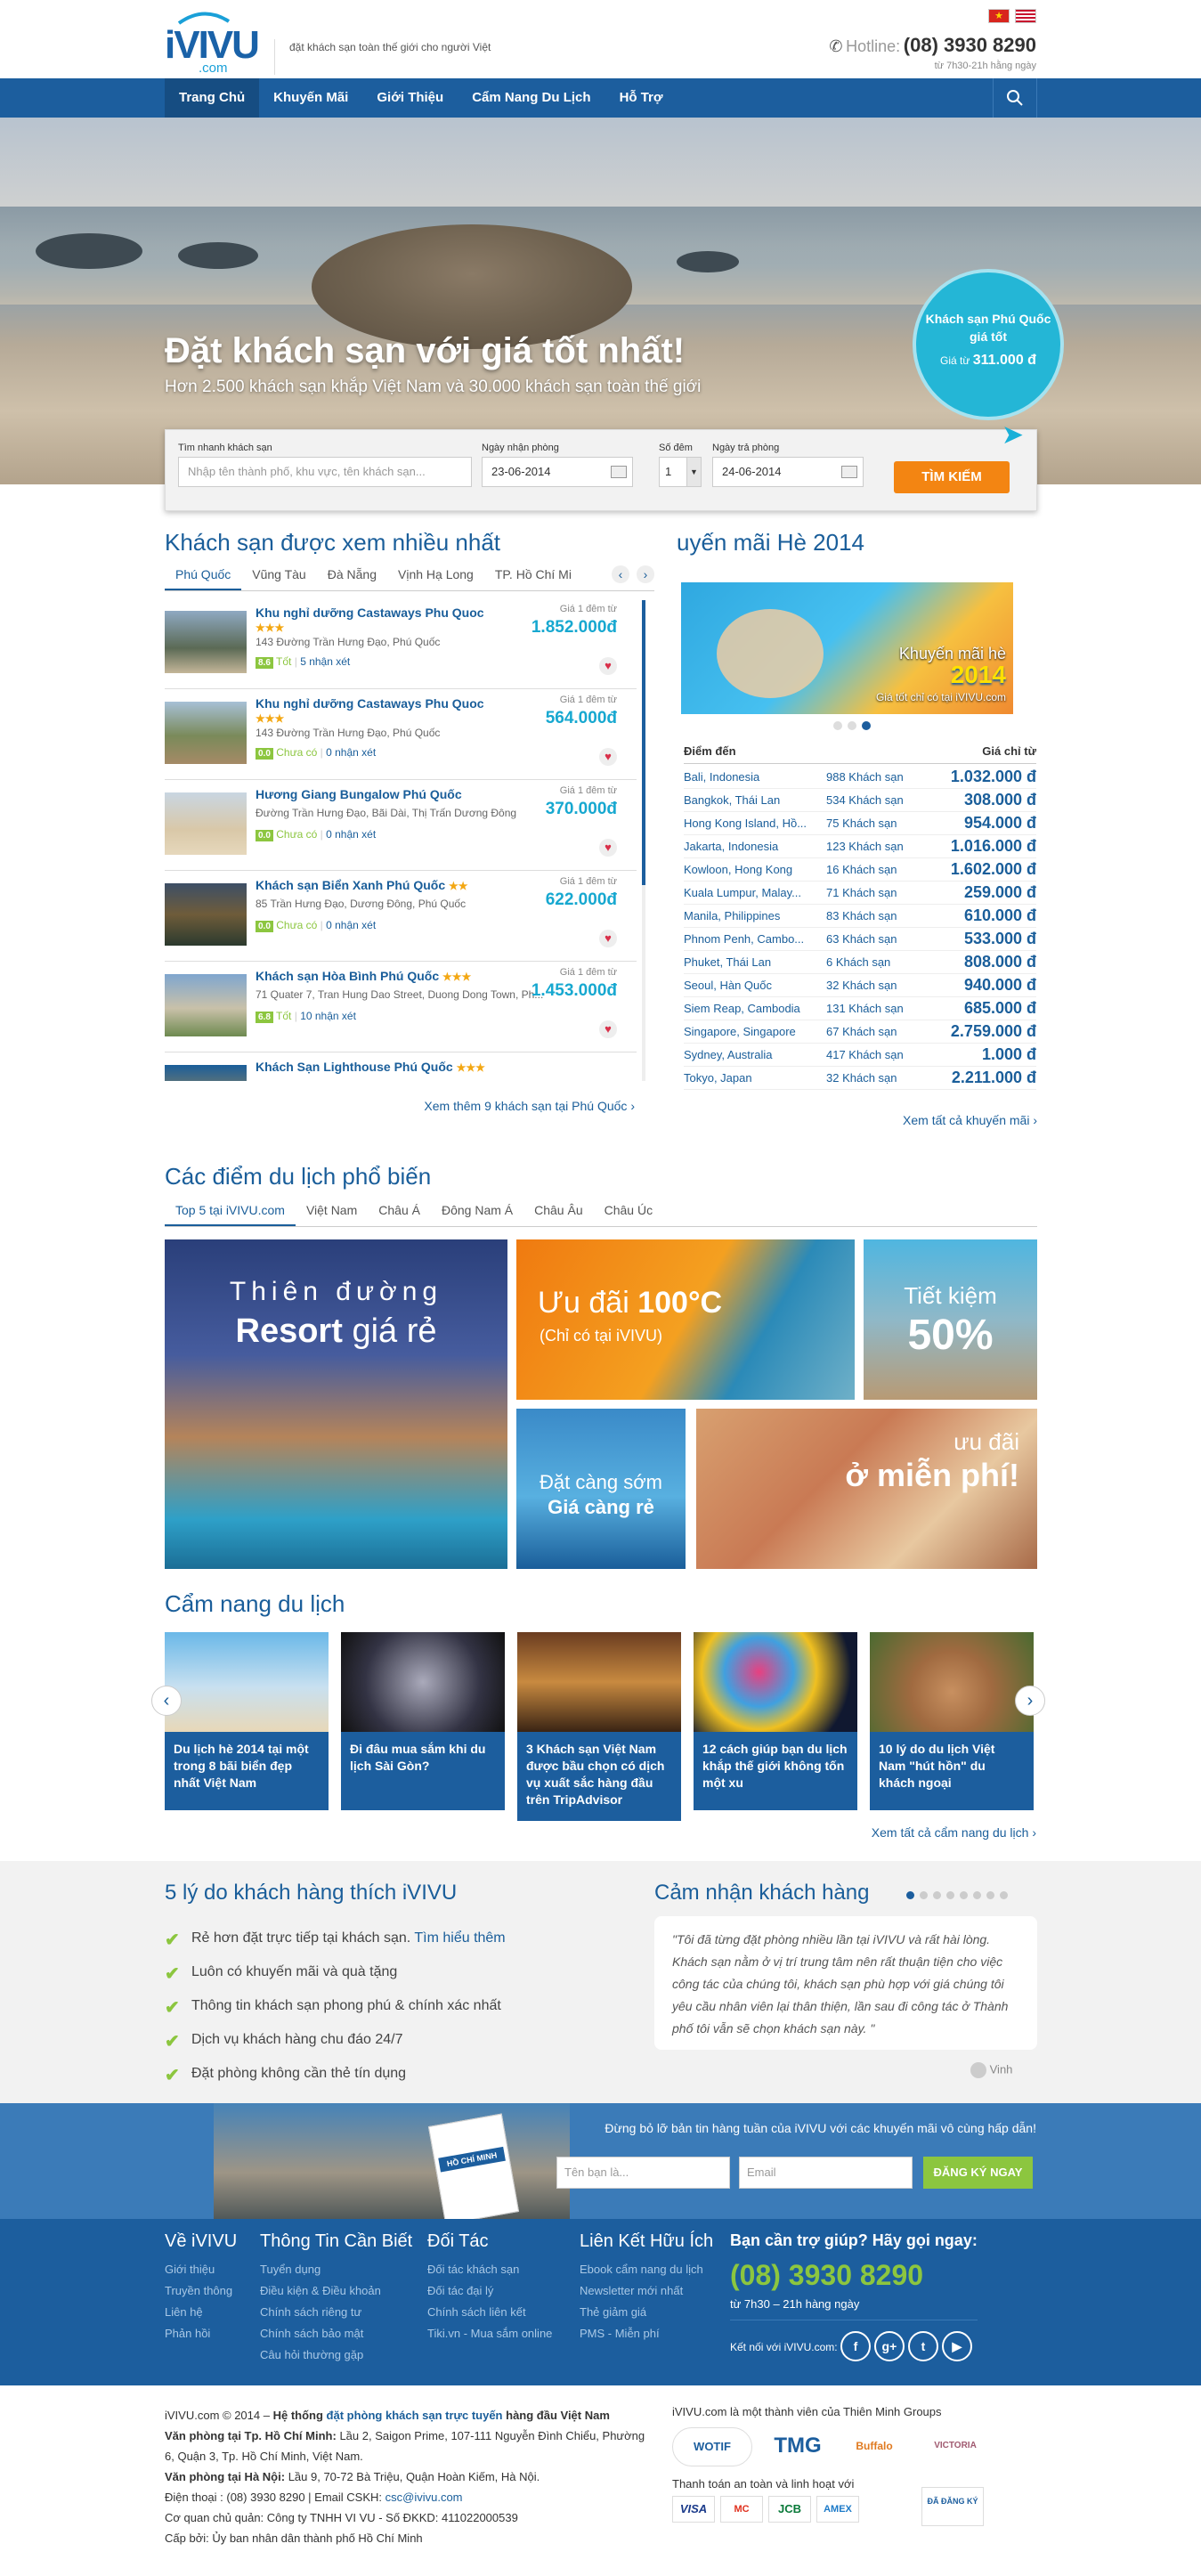 The image size is (1201, 2576). Describe the element at coordinates (424, 2497) in the screenshot. I see `email-link: csc@ivivu.com` at that location.